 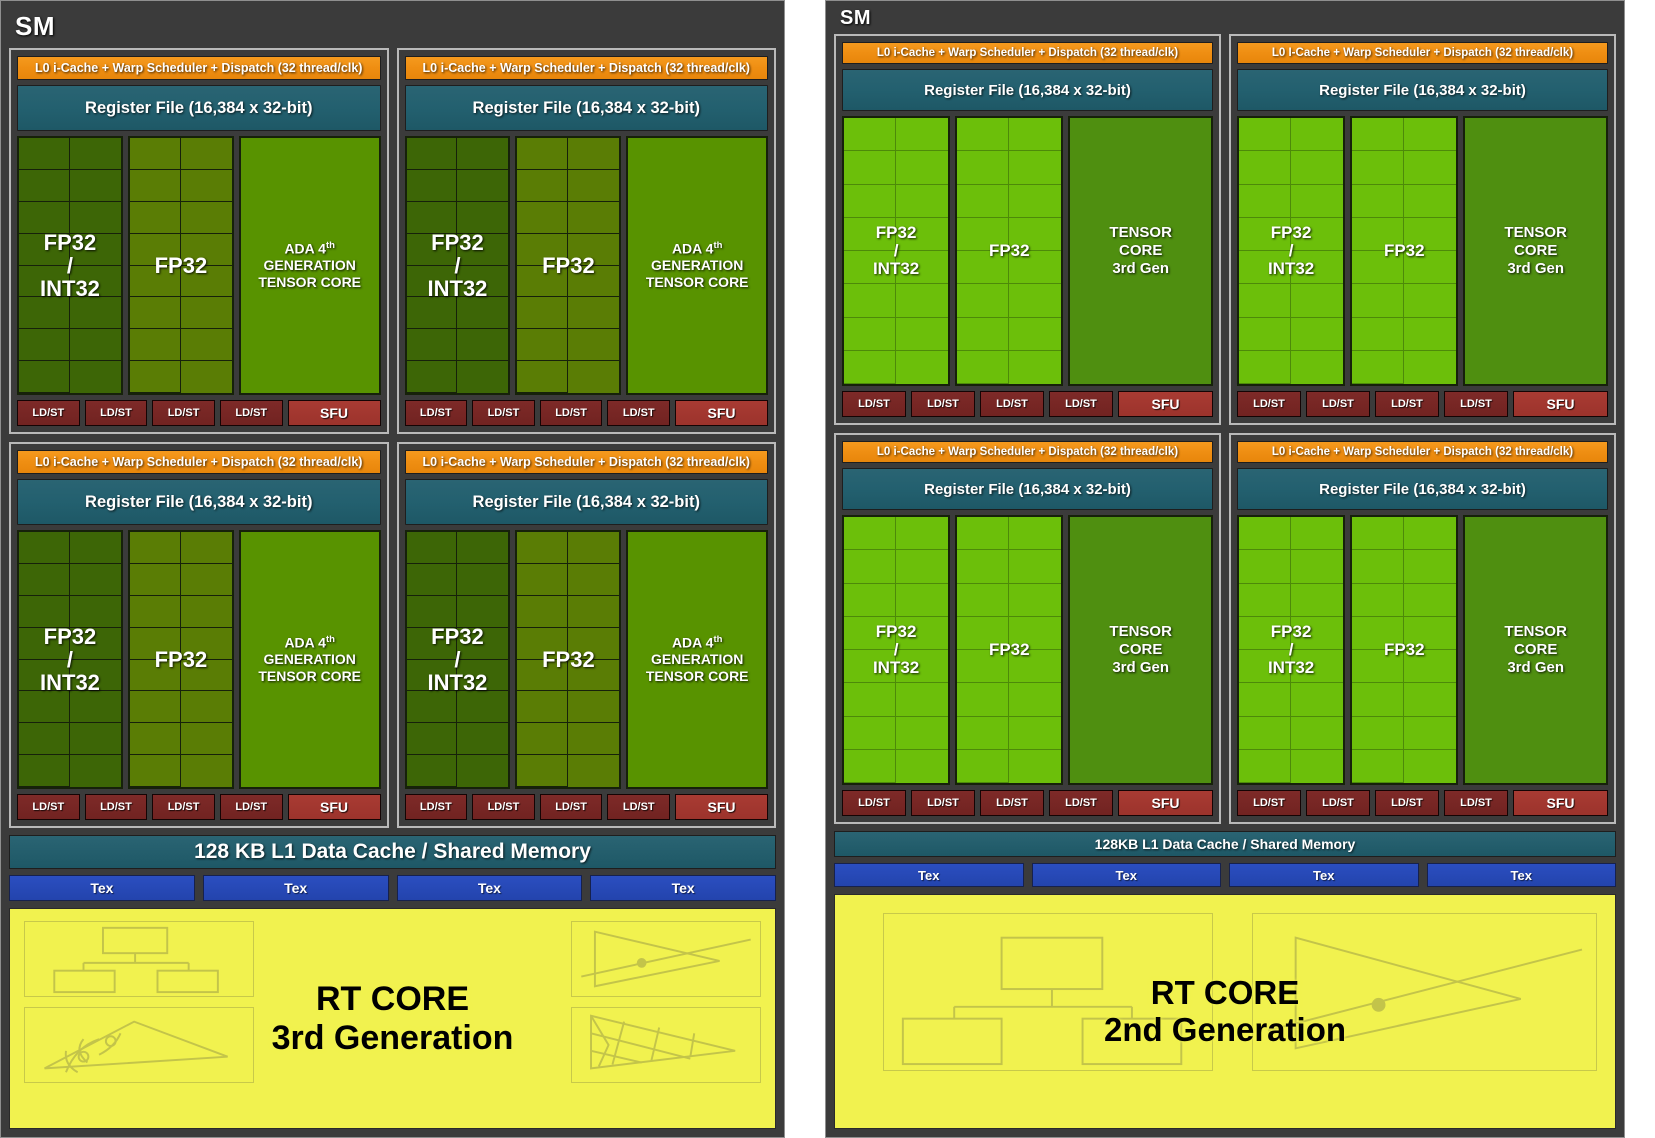 I want to click on rt-core-block: RT CORE 3rd Generation, so click(x=392, y=1018).